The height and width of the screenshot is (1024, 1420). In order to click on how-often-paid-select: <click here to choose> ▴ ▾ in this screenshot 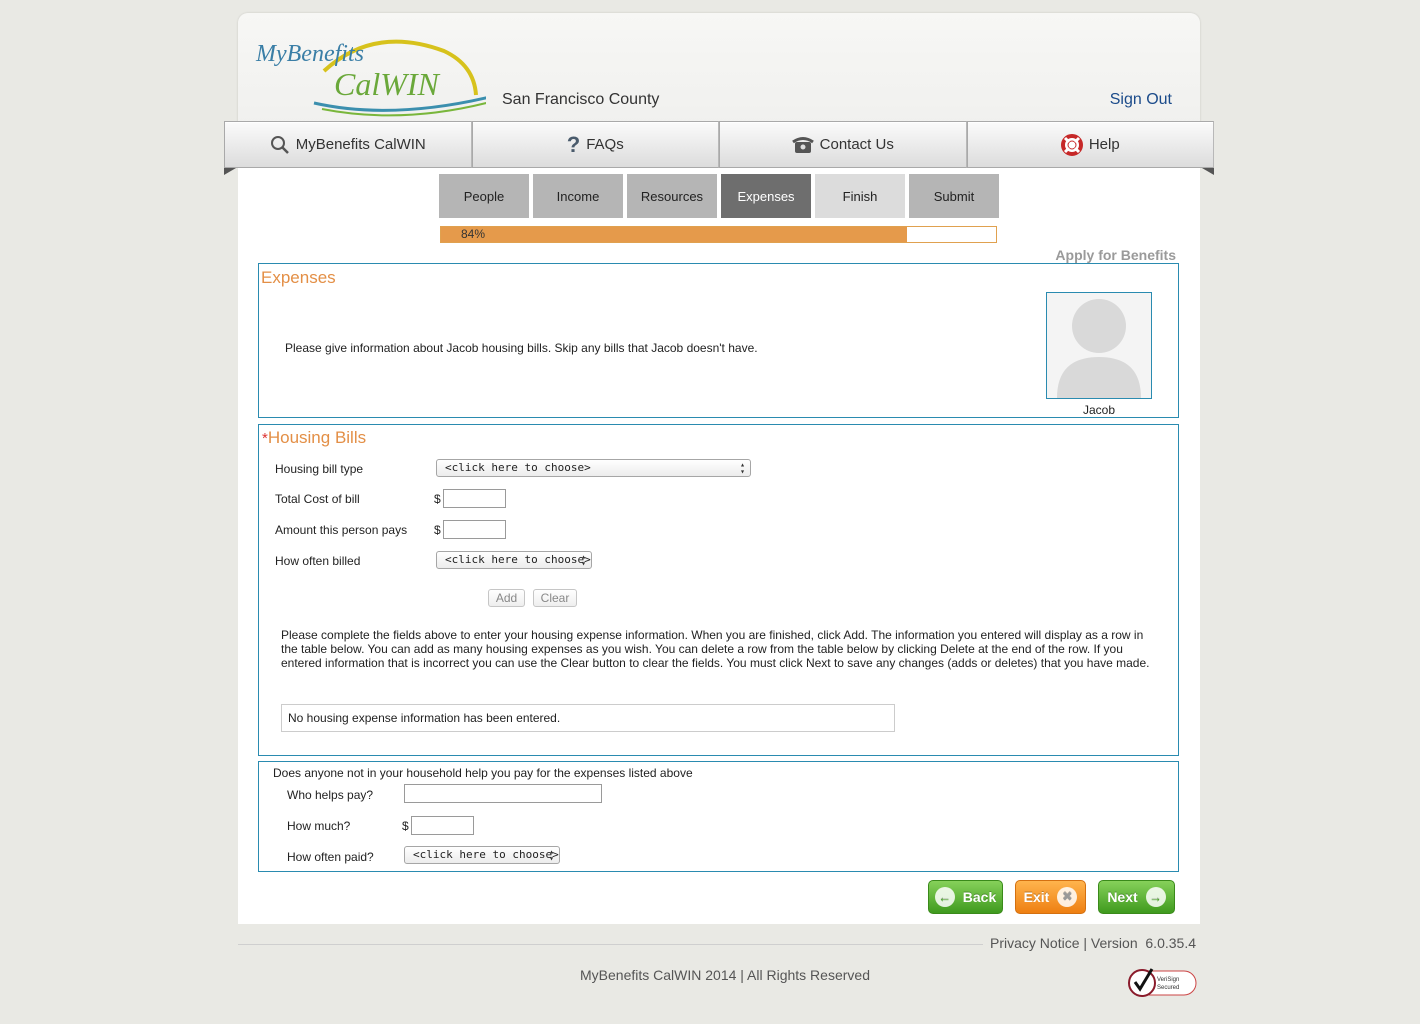, I will do `click(482, 855)`.